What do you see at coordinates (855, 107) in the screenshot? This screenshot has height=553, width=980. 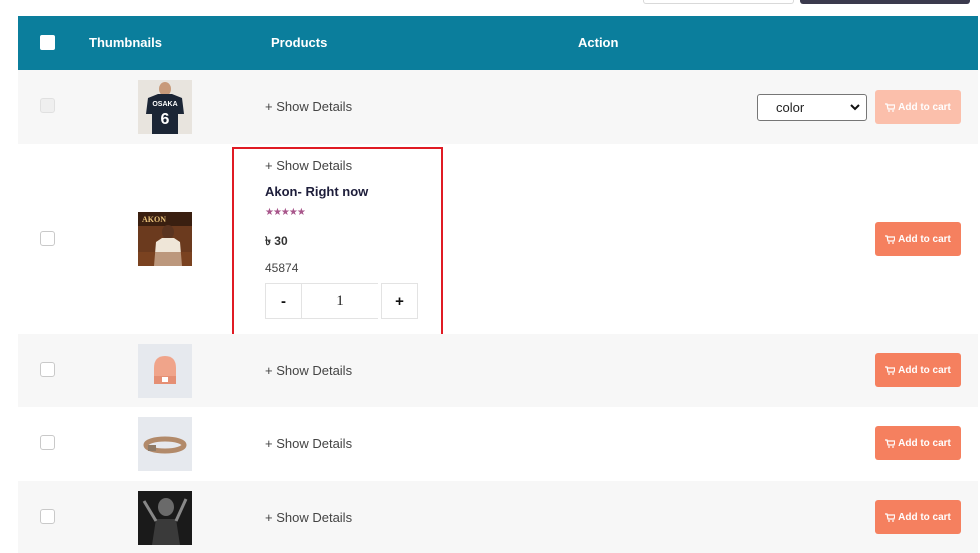 I see `chevron-down-icon` at bounding box center [855, 107].